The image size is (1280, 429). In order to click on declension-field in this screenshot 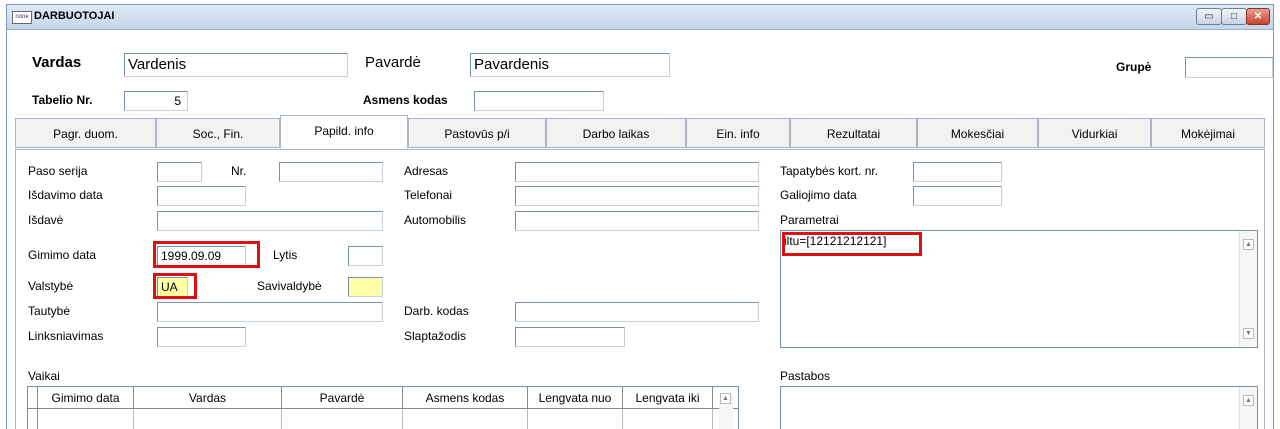, I will do `click(201, 337)`.